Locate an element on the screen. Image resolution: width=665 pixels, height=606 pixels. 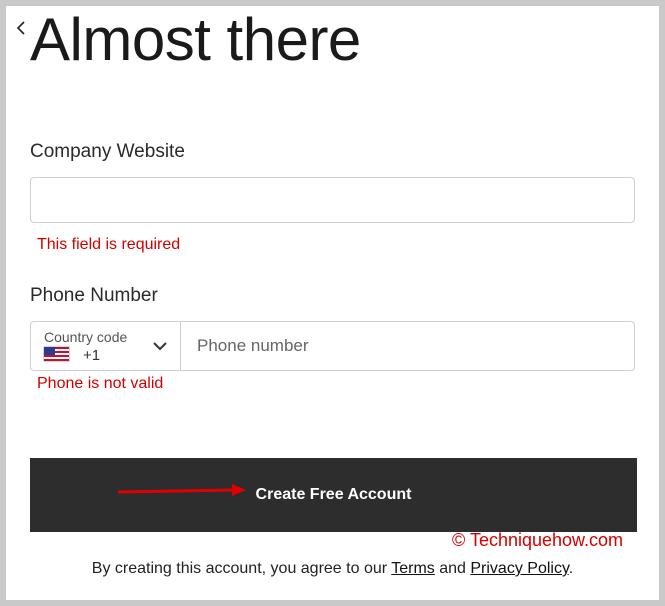
website-error-message: This field is required is located at coordinates (109, 244).